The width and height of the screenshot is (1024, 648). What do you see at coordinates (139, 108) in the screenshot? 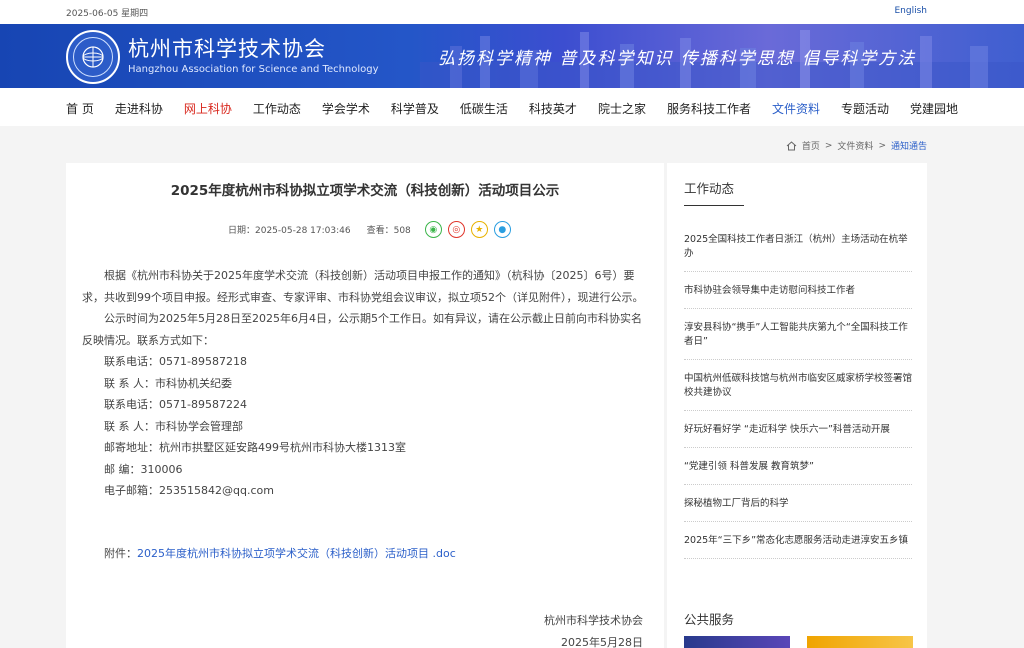
I see `nav-item-about: 走进科协` at bounding box center [139, 108].